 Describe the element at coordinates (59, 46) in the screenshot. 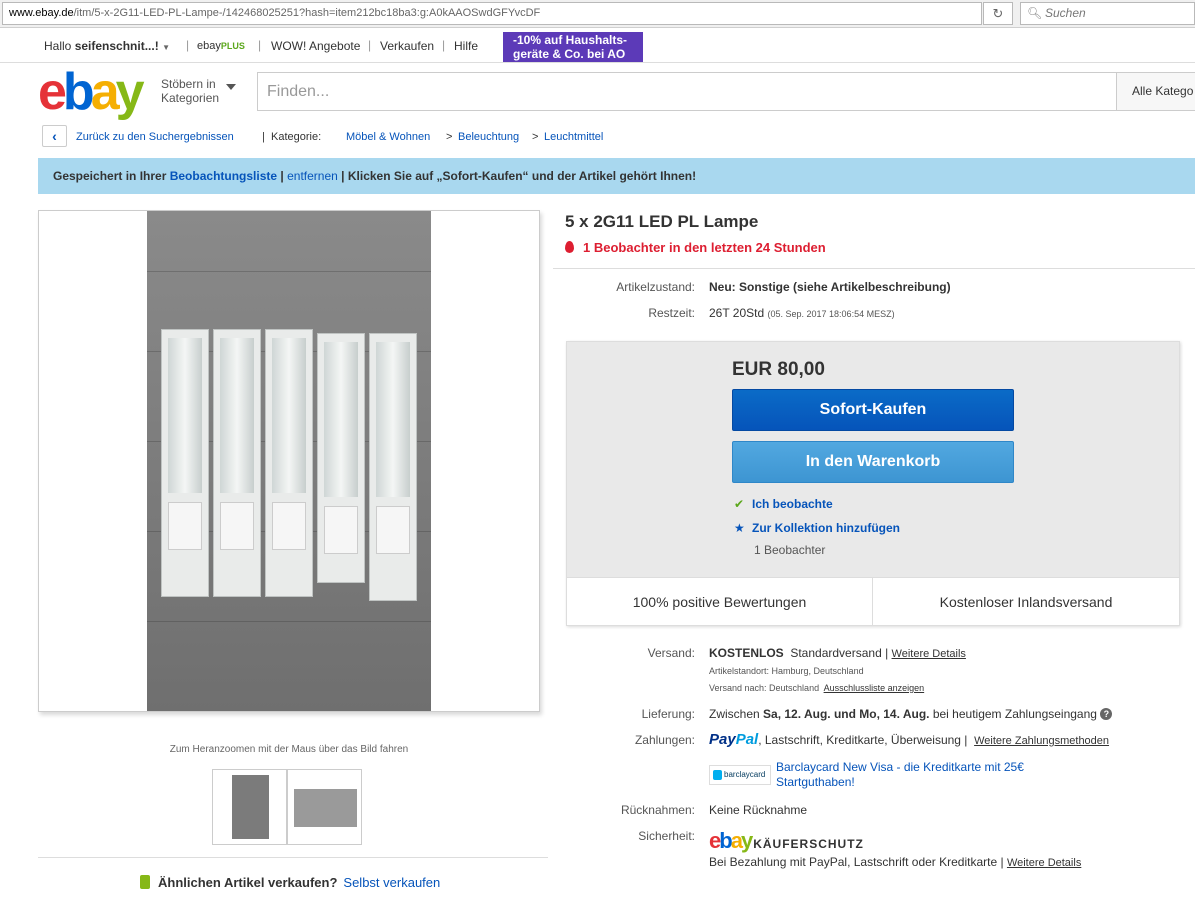

I see `greeting-prefix: Hallo` at that location.